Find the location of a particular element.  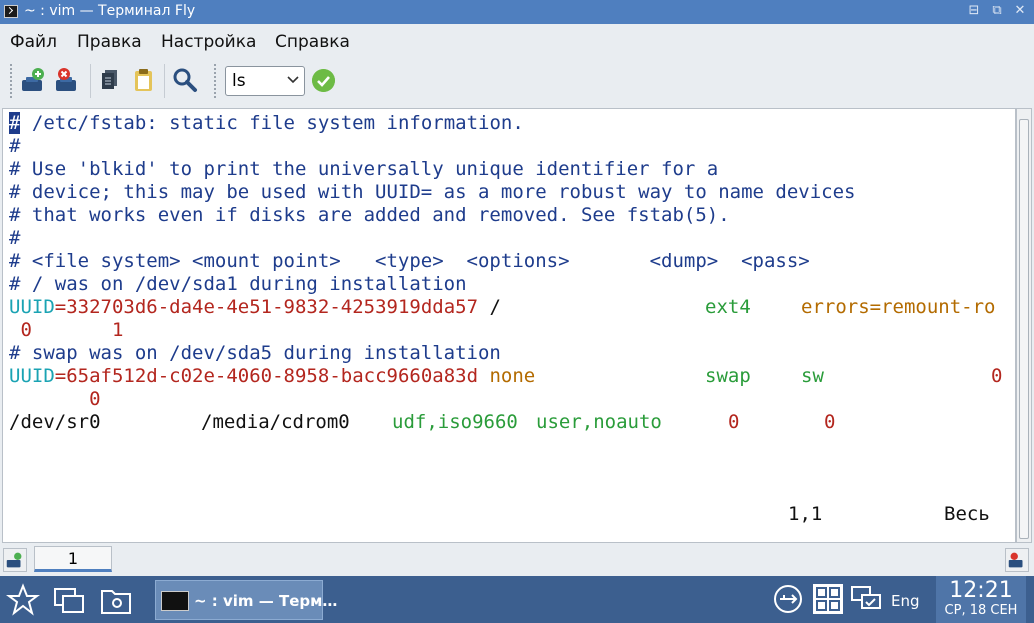

terminal-app-icon is located at coordinates (11, 11).